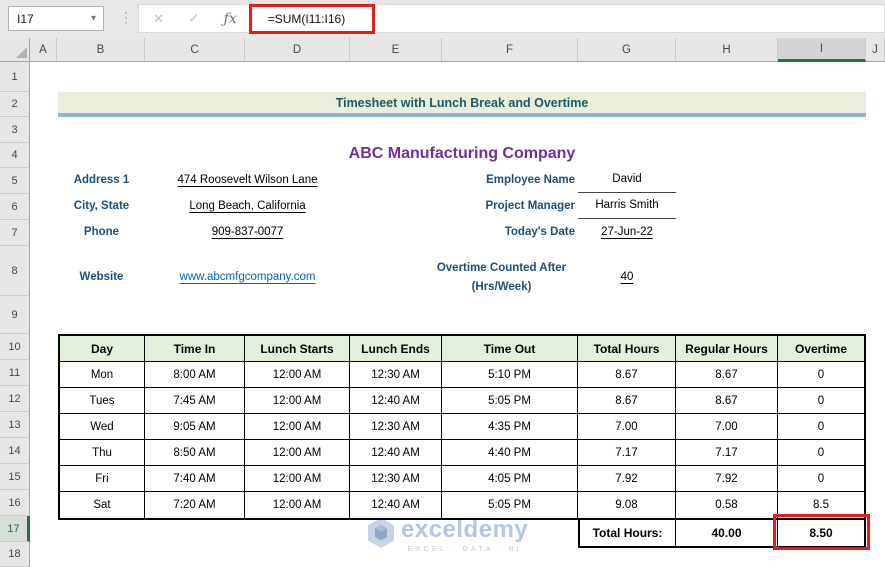  I want to click on cell-I17: 8.50, so click(821, 533).